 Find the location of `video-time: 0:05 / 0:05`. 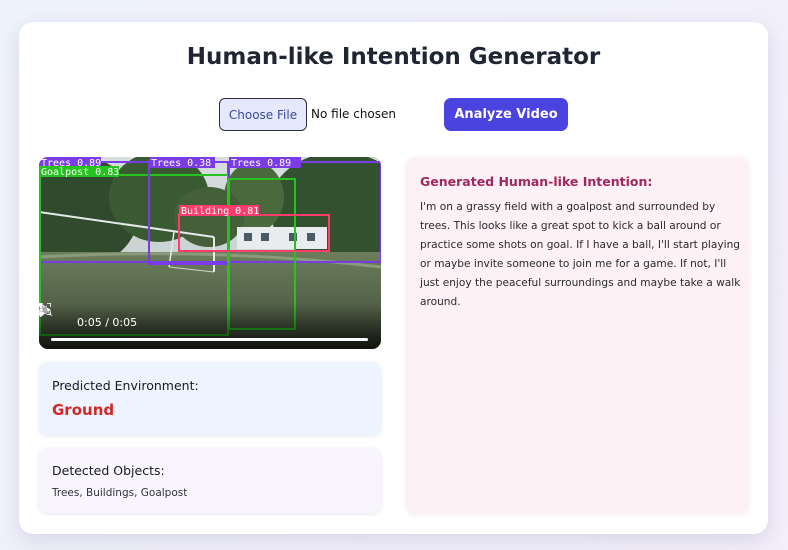

video-time: 0:05 / 0:05 is located at coordinates (107, 322).